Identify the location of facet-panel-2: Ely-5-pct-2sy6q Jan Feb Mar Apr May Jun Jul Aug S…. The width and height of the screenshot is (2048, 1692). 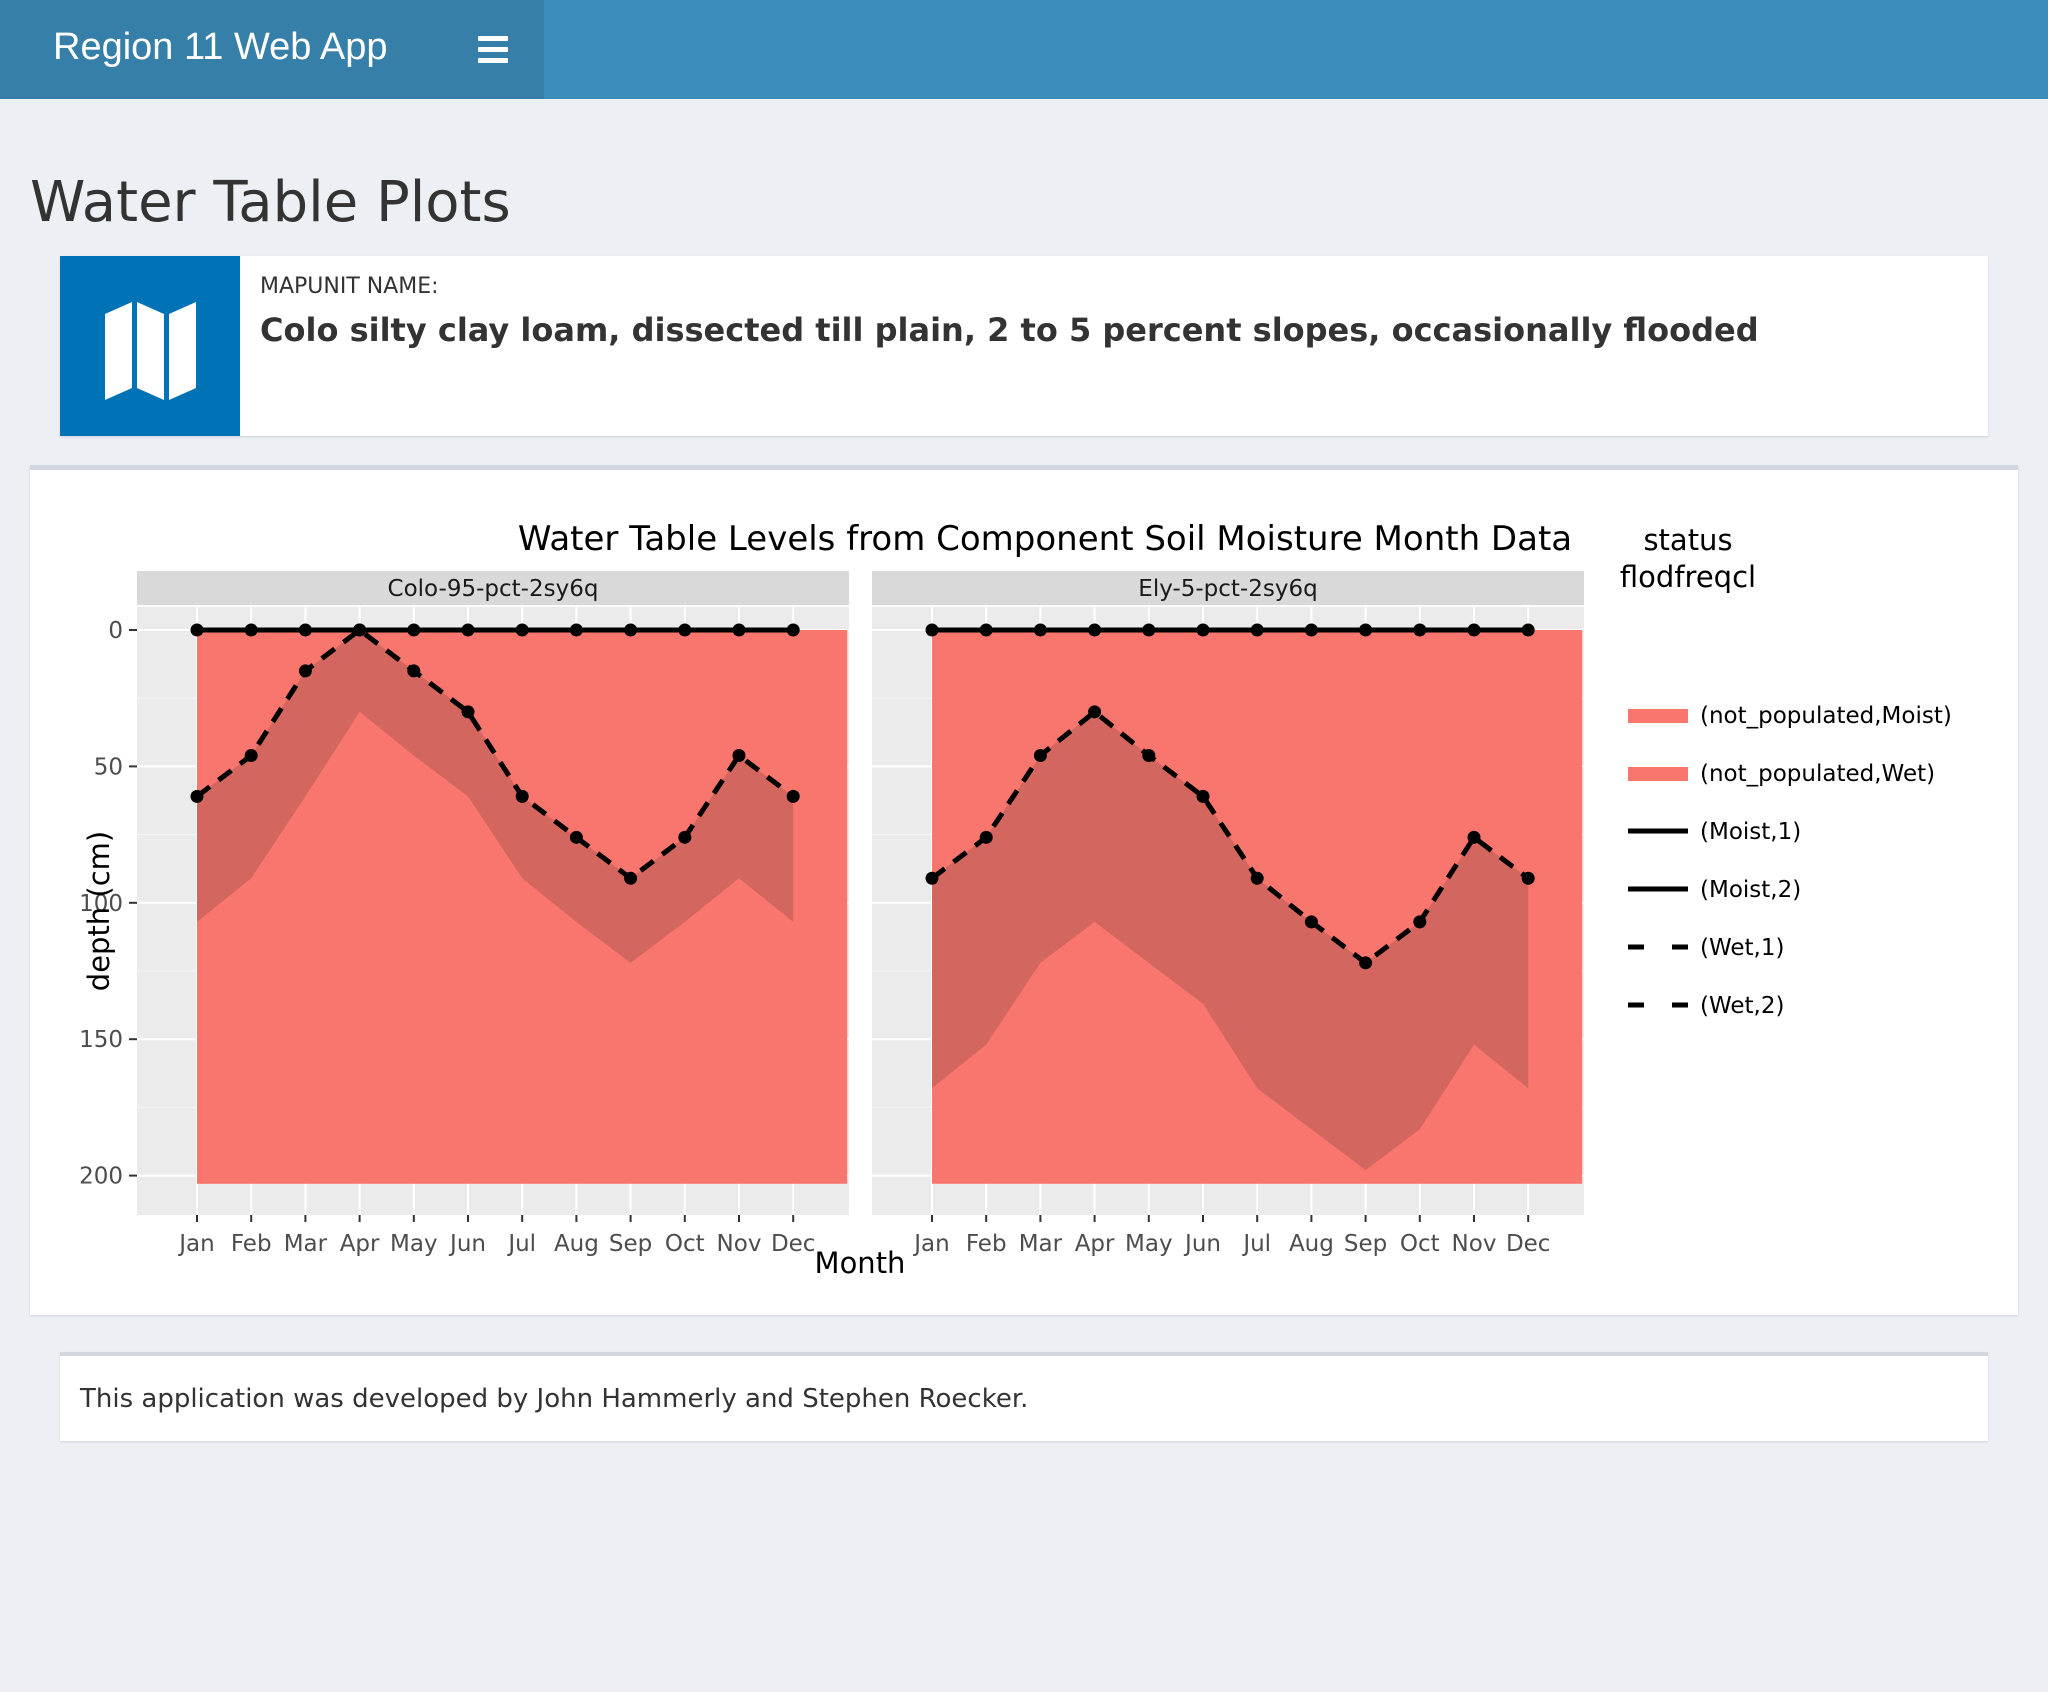
(1228, 914).